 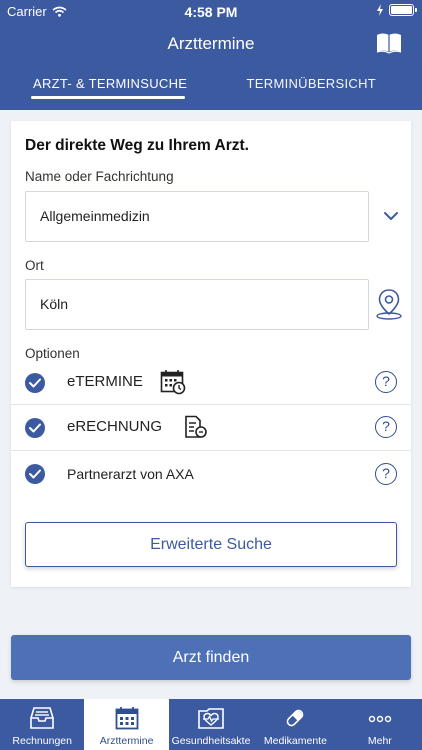 What do you see at coordinates (295, 718) in the screenshot?
I see `pill-icon` at bounding box center [295, 718].